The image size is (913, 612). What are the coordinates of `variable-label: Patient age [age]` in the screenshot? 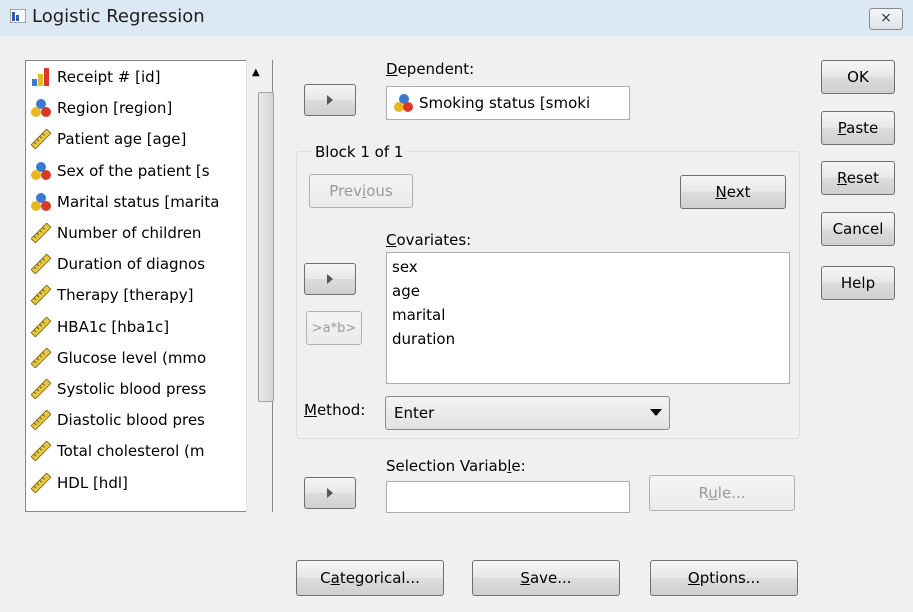 It's located at (122, 139).